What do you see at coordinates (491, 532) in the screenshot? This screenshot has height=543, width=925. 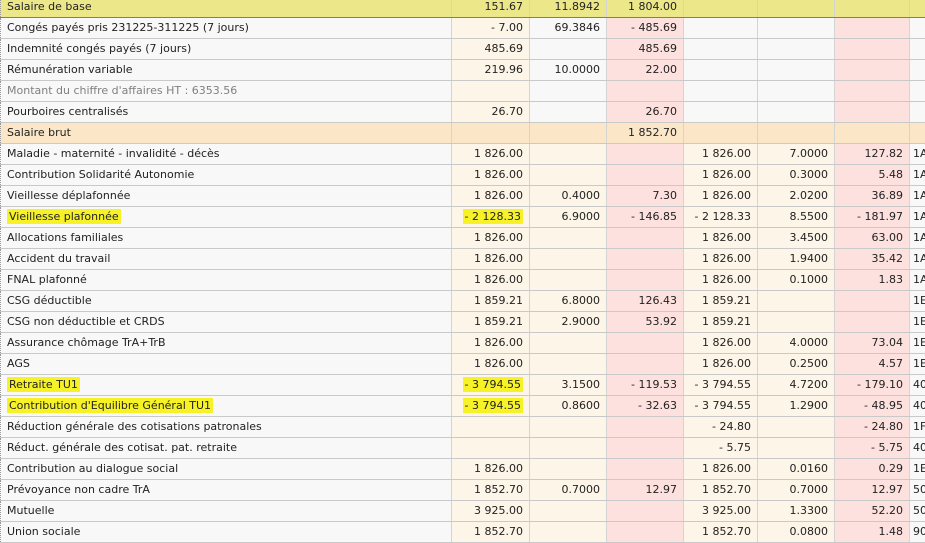 I see `base-quantity-cell: 1 852.70` at bounding box center [491, 532].